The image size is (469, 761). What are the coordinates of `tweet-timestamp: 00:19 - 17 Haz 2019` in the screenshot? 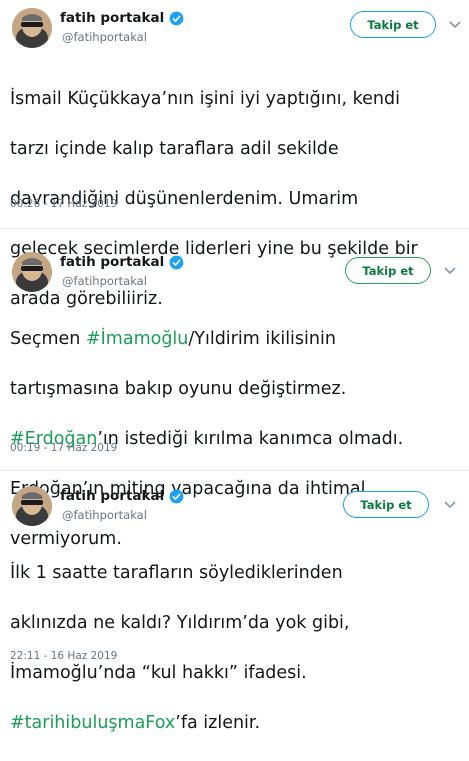 It's located at (63, 448).